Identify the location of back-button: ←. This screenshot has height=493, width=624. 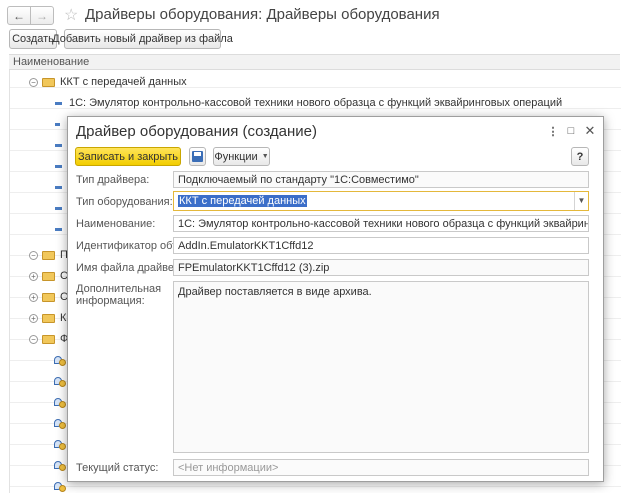
(19, 15).